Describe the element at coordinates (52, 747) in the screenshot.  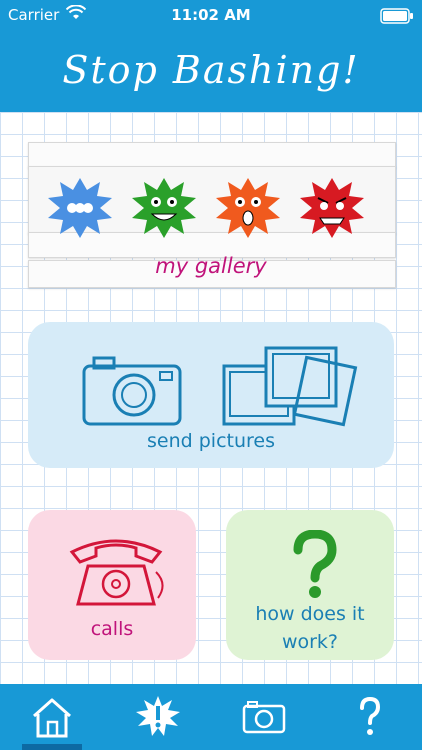
I see `selected-tab-indicator` at that location.